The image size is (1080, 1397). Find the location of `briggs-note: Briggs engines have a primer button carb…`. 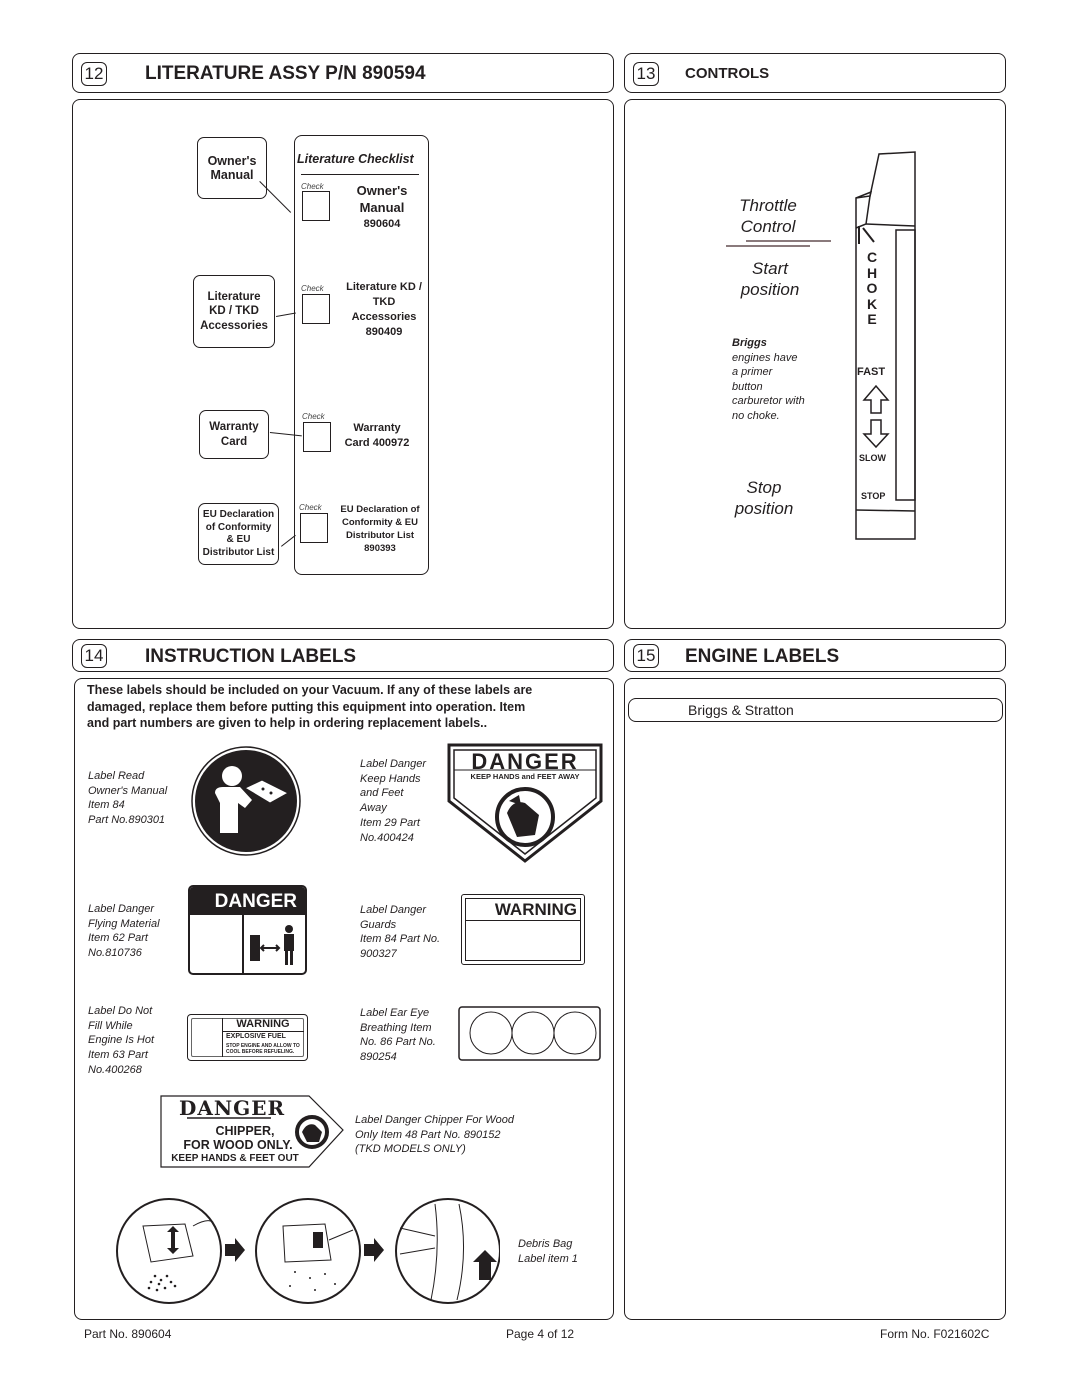

briggs-note: Briggs engines have a primer button carb… is located at coordinates (768, 379).